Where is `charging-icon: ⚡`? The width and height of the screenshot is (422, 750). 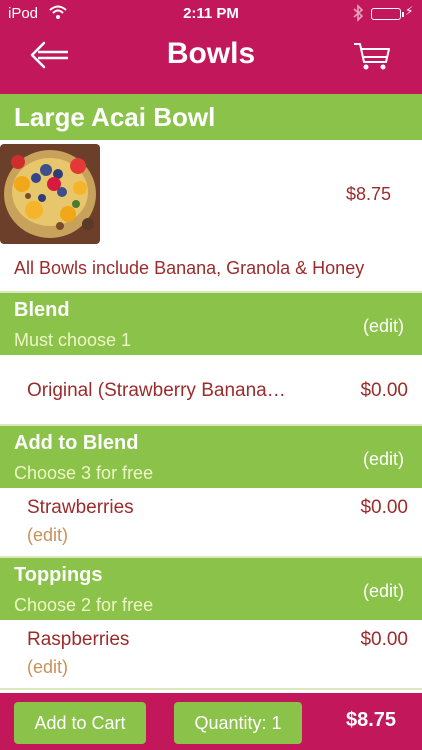 charging-icon: ⚡ is located at coordinates (409, 11).